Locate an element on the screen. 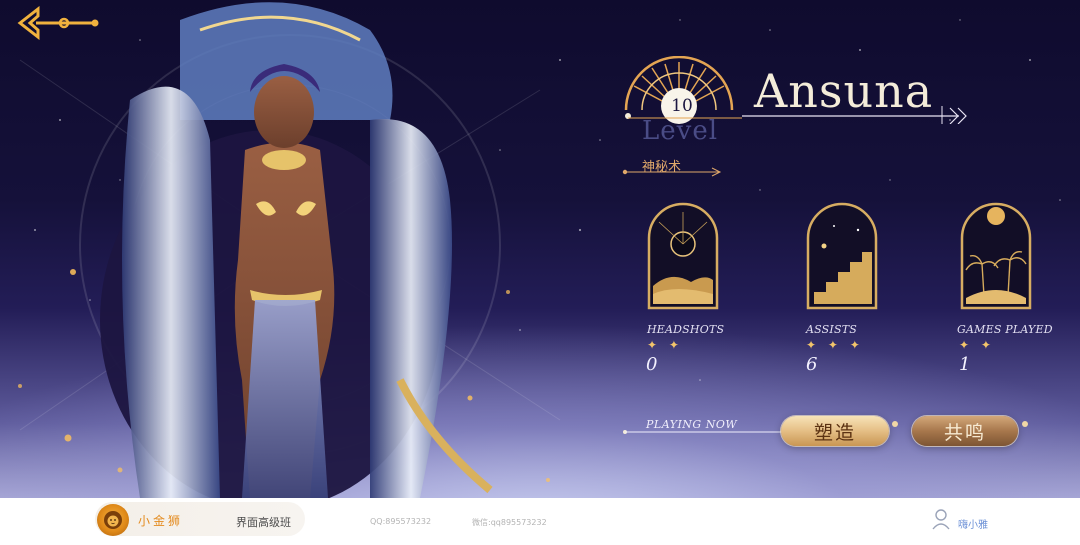  sun-over-dunes-icon is located at coordinates (683, 256).